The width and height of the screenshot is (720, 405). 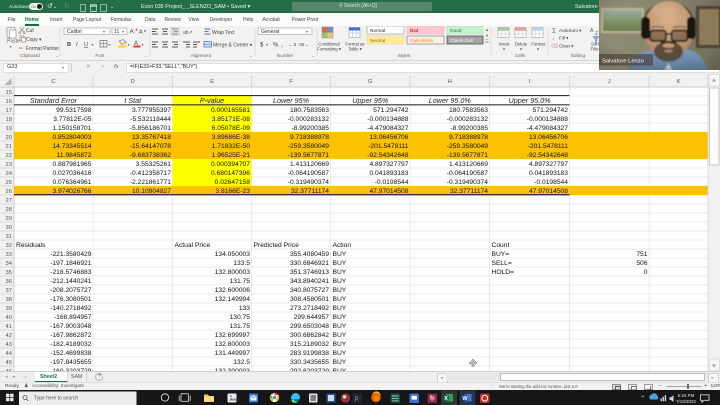 I want to click on svg-text: 1.150158701, so click(x=71, y=128).